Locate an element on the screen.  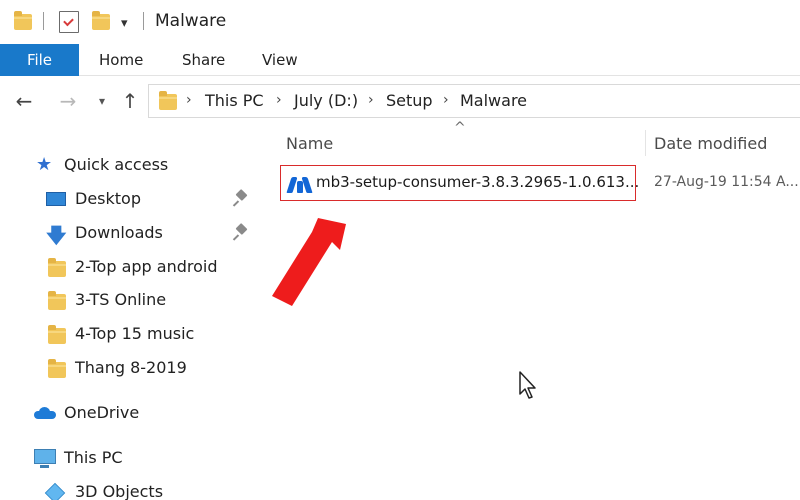
sidebar-item-3-ts-online: 3-TS Online is located at coordinates (135, 300).